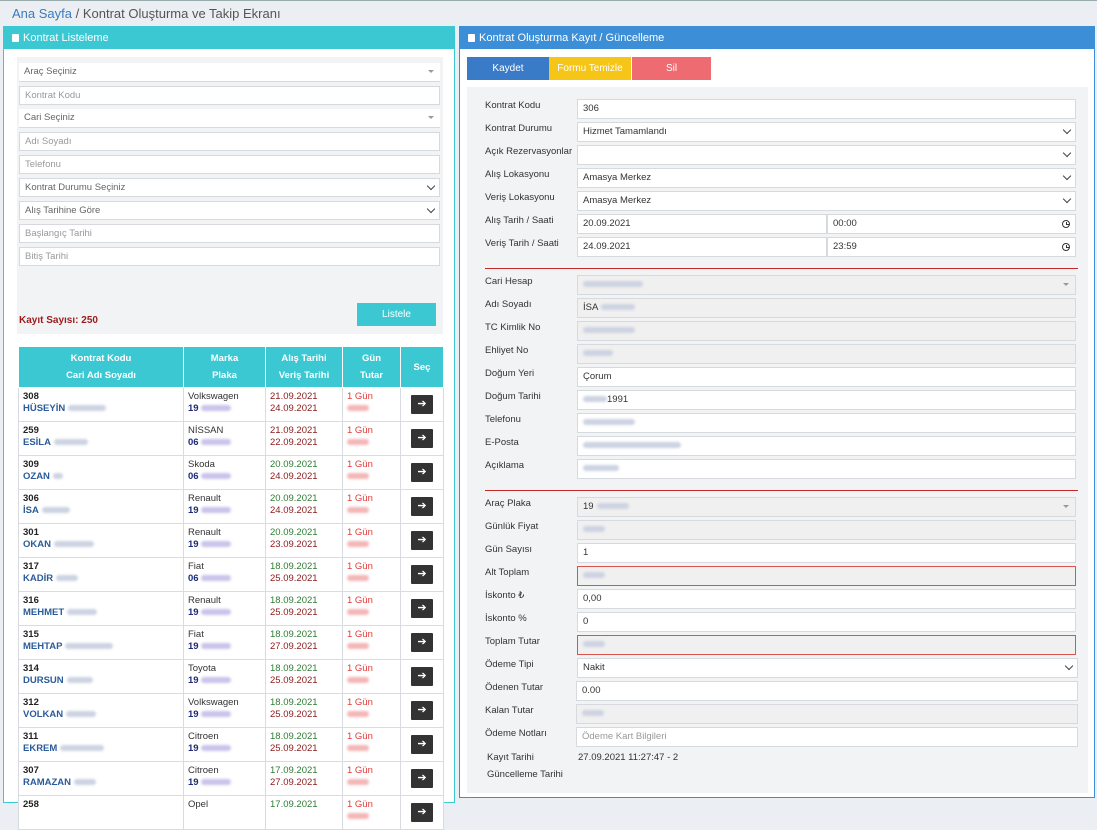  What do you see at coordinates (507, 572) in the screenshot?
I see `subtotal-label: Alt Toplam` at bounding box center [507, 572].